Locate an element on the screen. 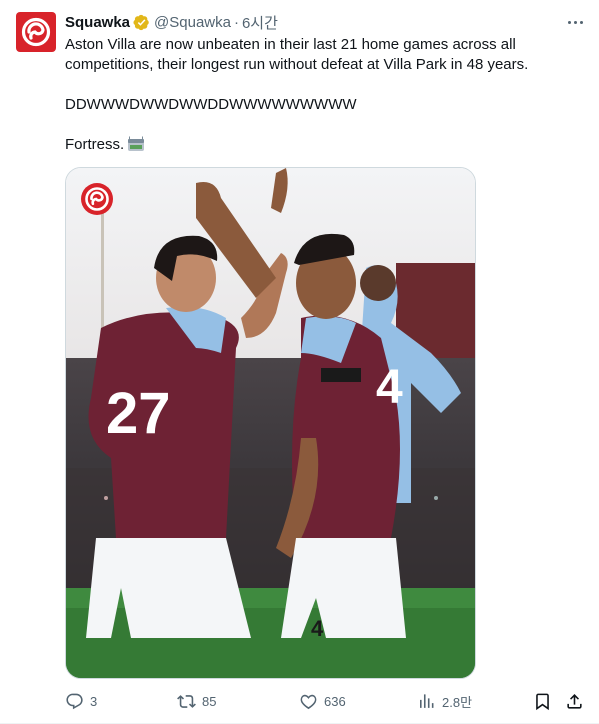 The width and height of the screenshot is (599, 724). tweet-time: 6시간 is located at coordinates (260, 22).